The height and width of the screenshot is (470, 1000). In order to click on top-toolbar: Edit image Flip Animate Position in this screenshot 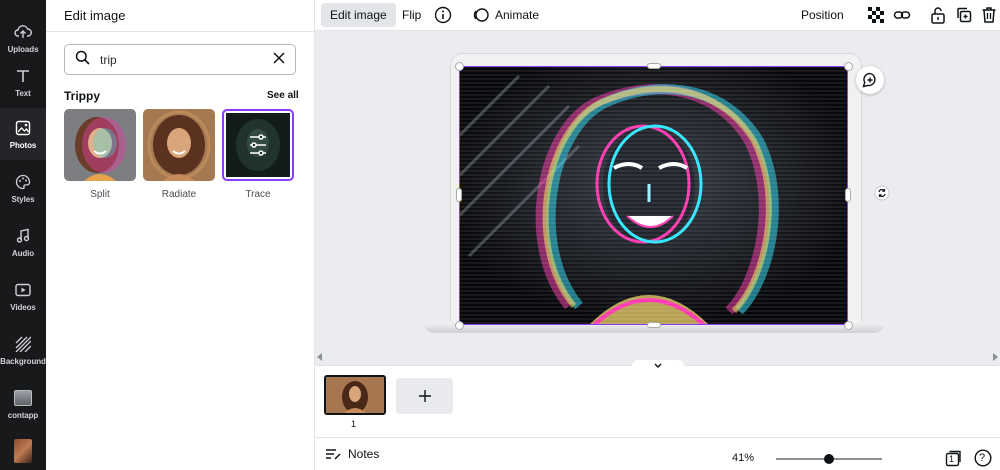, I will do `click(657, 15)`.